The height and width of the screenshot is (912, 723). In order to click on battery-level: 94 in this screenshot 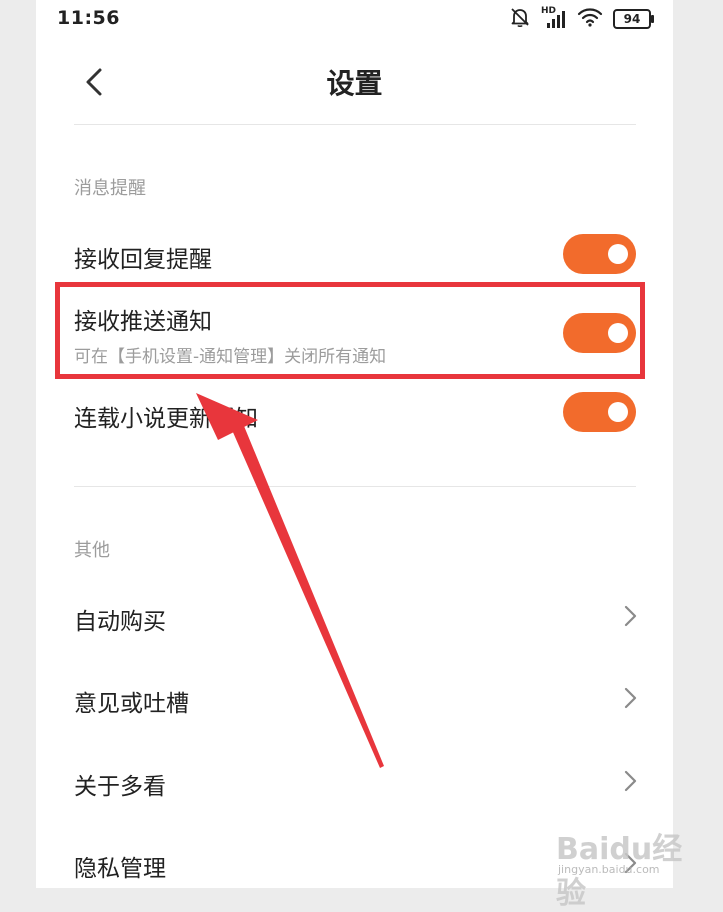, I will do `click(632, 19)`.